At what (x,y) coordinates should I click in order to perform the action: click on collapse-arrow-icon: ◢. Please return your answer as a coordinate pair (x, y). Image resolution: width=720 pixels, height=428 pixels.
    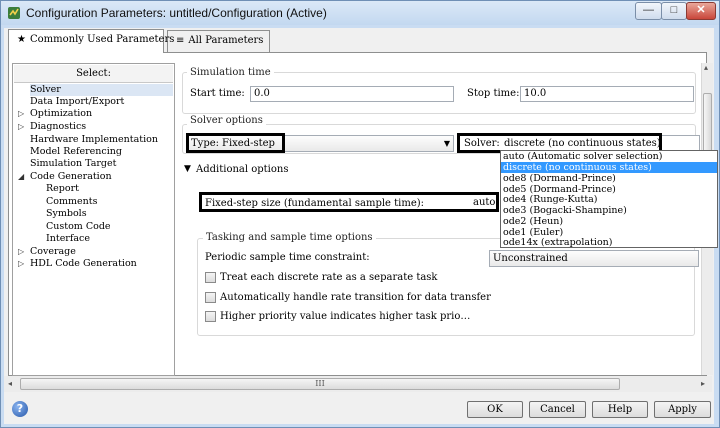
    Looking at the image, I should click on (21, 177).